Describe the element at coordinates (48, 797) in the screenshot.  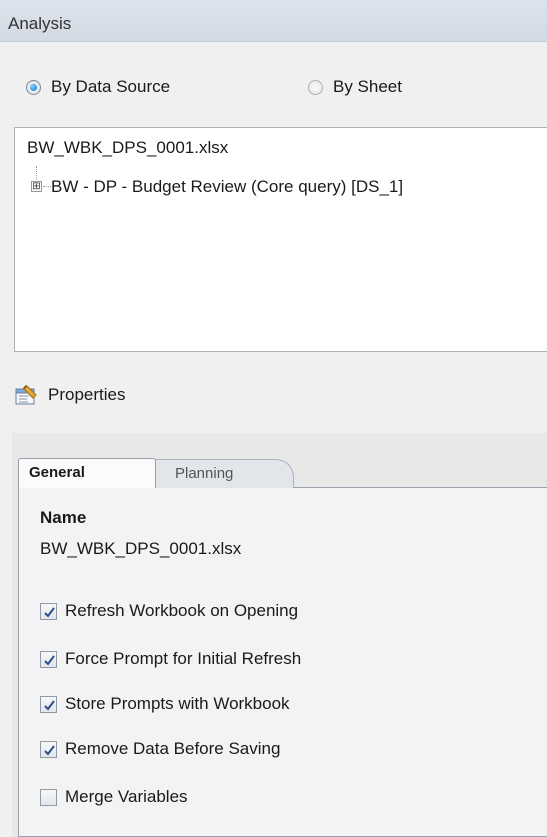
I see `checkbox-unchecked-icon` at that location.